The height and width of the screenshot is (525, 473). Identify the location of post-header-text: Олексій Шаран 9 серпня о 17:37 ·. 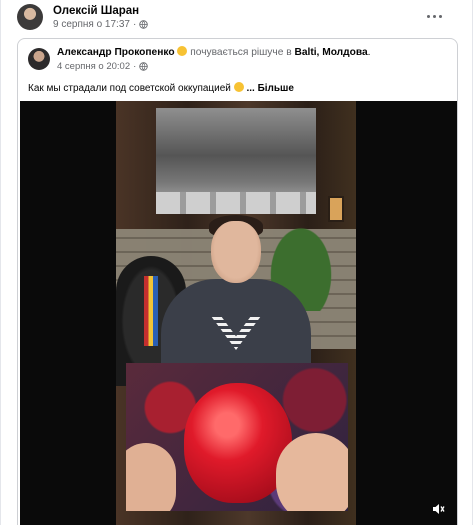
(101, 17).